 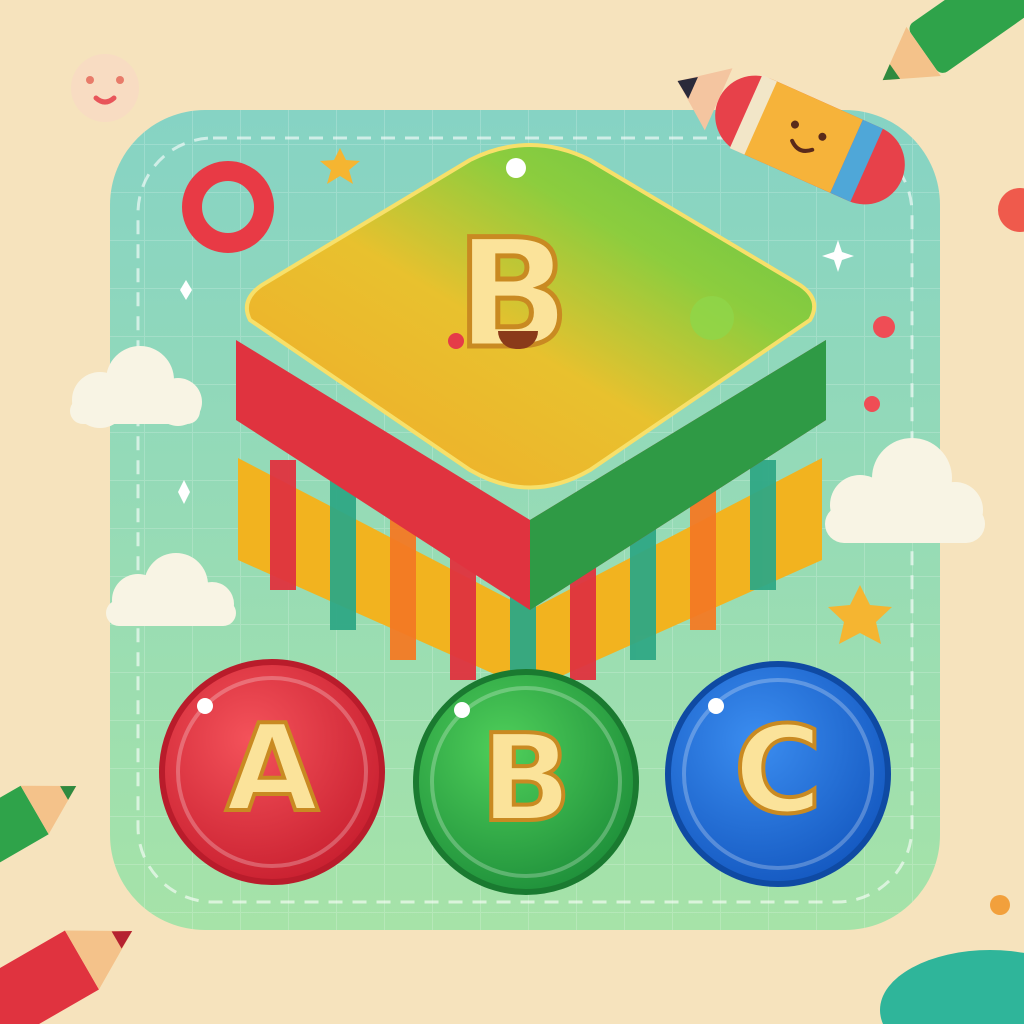 I want to click on cheek-icon, so click(x=456, y=341).